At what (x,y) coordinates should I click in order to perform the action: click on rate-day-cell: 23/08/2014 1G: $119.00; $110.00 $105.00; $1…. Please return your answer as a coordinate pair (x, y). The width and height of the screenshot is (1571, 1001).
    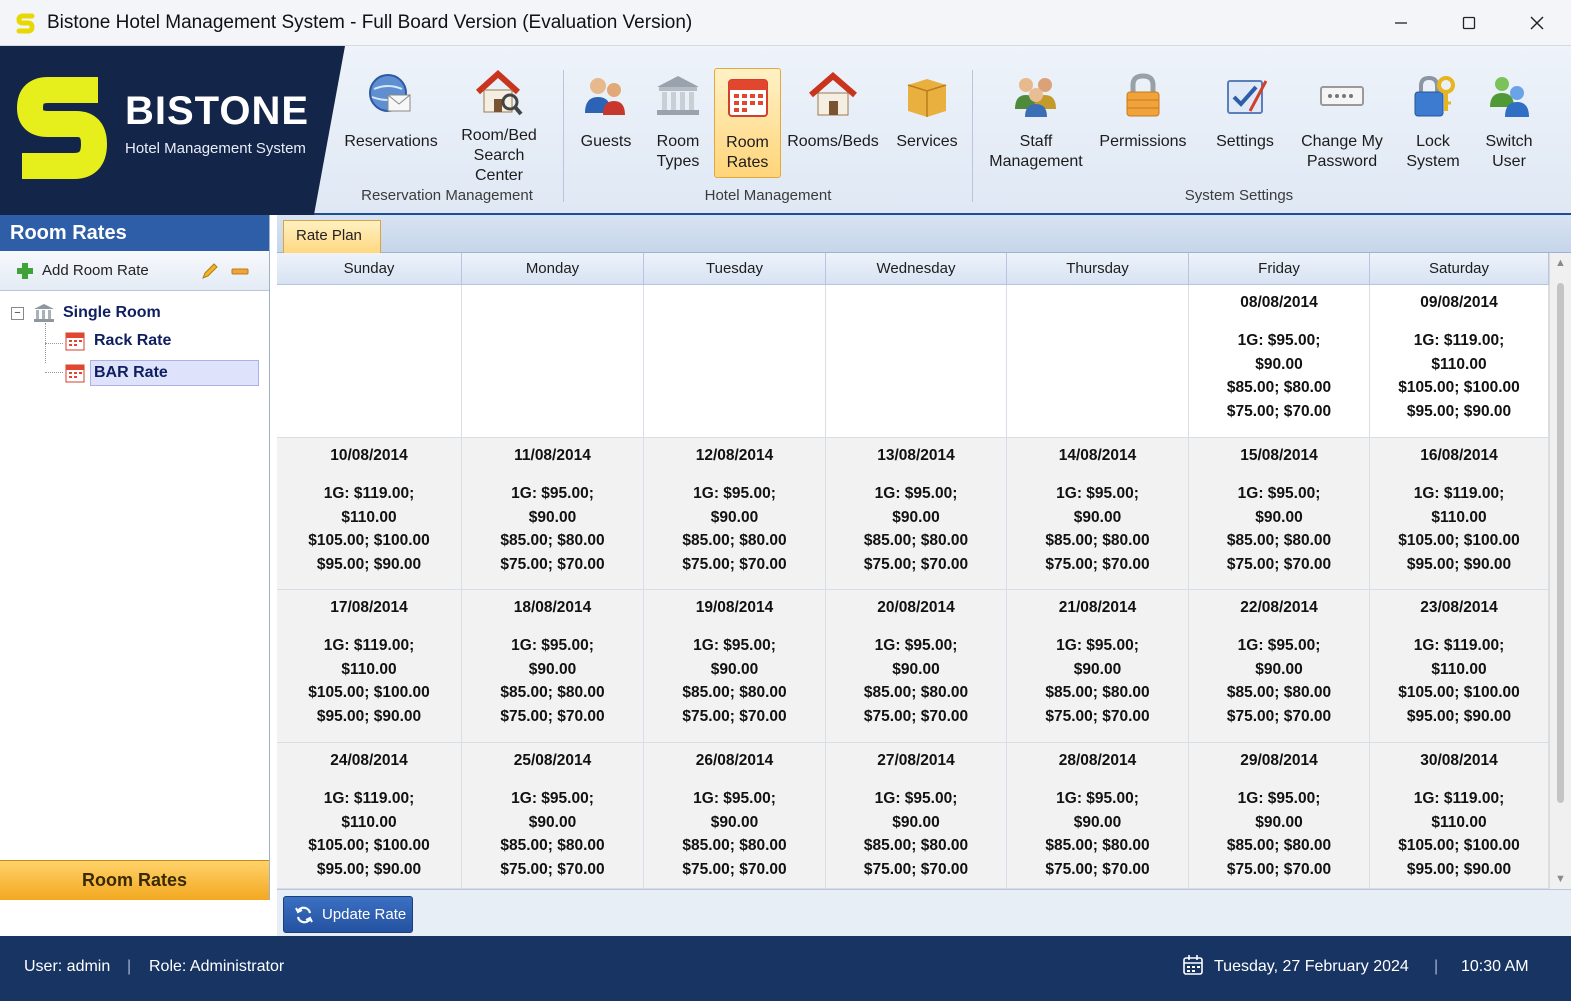
    Looking at the image, I should click on (1459, 666).